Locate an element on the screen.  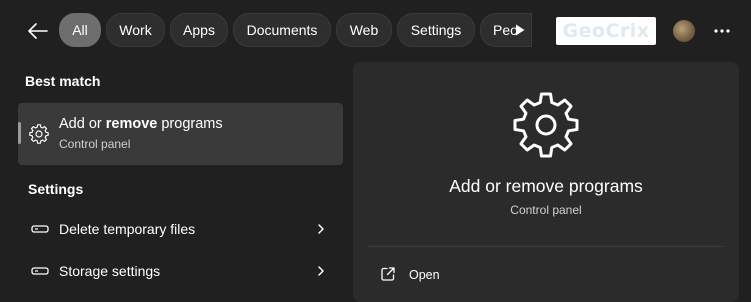
more-tabs-button is located at coordinates (520, 30).